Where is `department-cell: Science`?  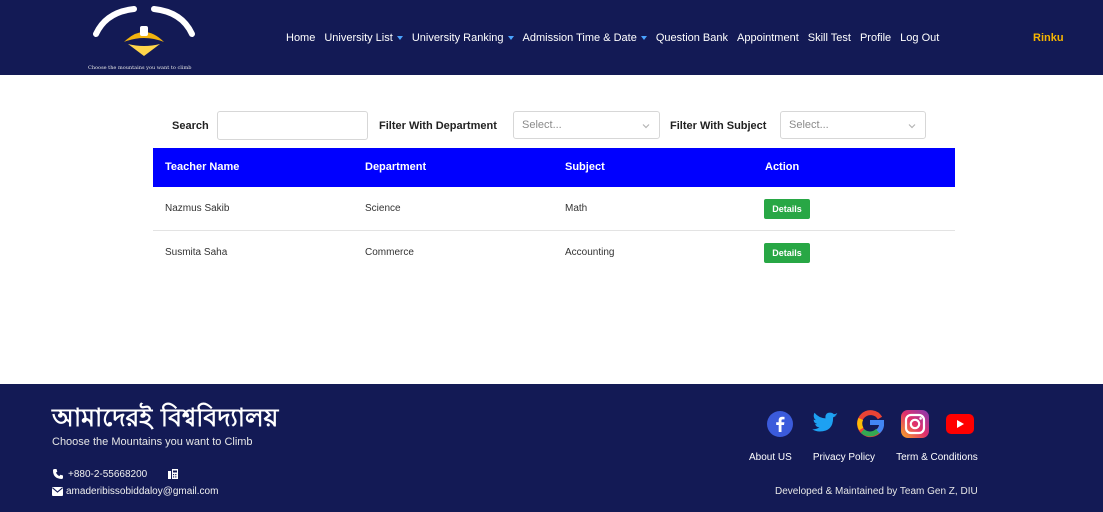
department-cell: Science is located at coordinates (383, 208).